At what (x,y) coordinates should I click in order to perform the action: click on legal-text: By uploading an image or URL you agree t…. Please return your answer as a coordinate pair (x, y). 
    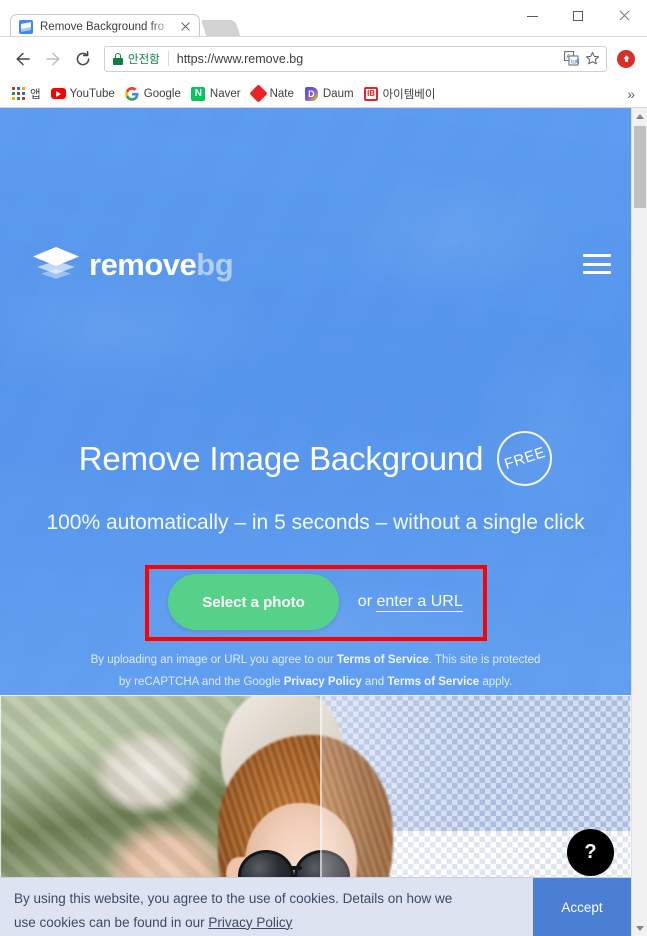
    Looking at the image, I should click on (213, 660).